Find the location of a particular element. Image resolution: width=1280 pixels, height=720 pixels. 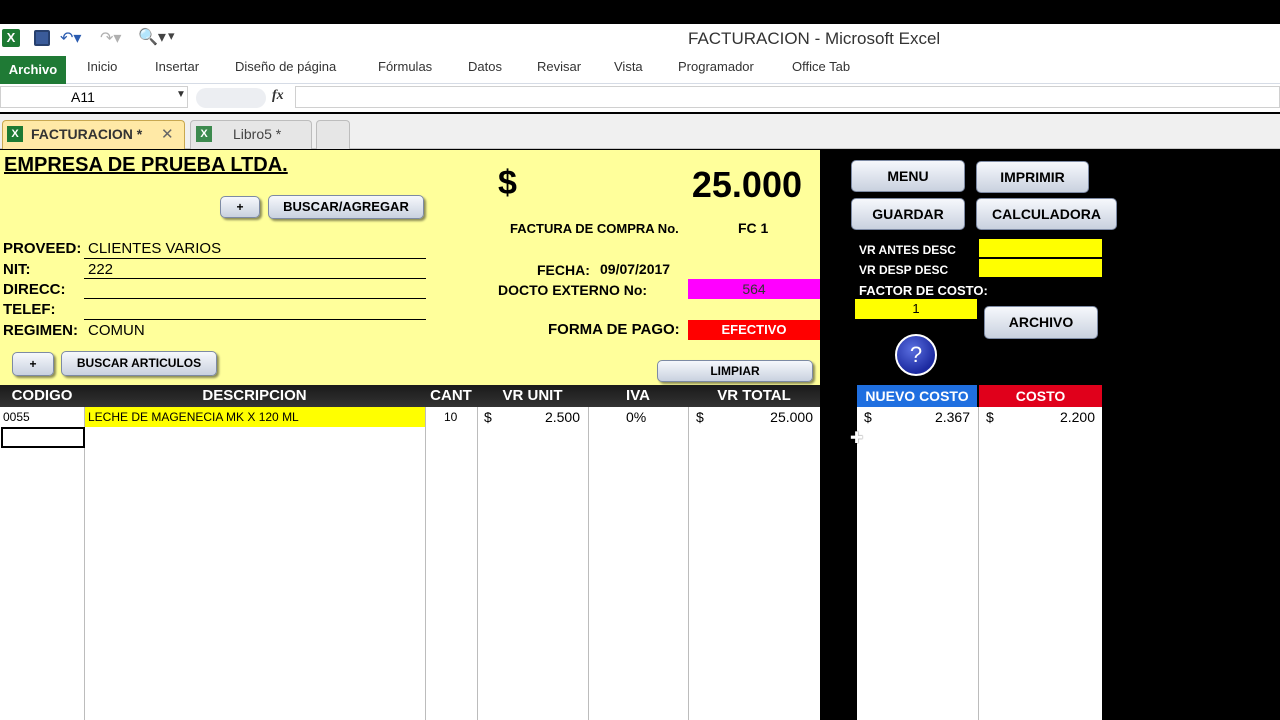

workbook-tab-libro5: X Libro5 * is located at coordinates (251, 134).